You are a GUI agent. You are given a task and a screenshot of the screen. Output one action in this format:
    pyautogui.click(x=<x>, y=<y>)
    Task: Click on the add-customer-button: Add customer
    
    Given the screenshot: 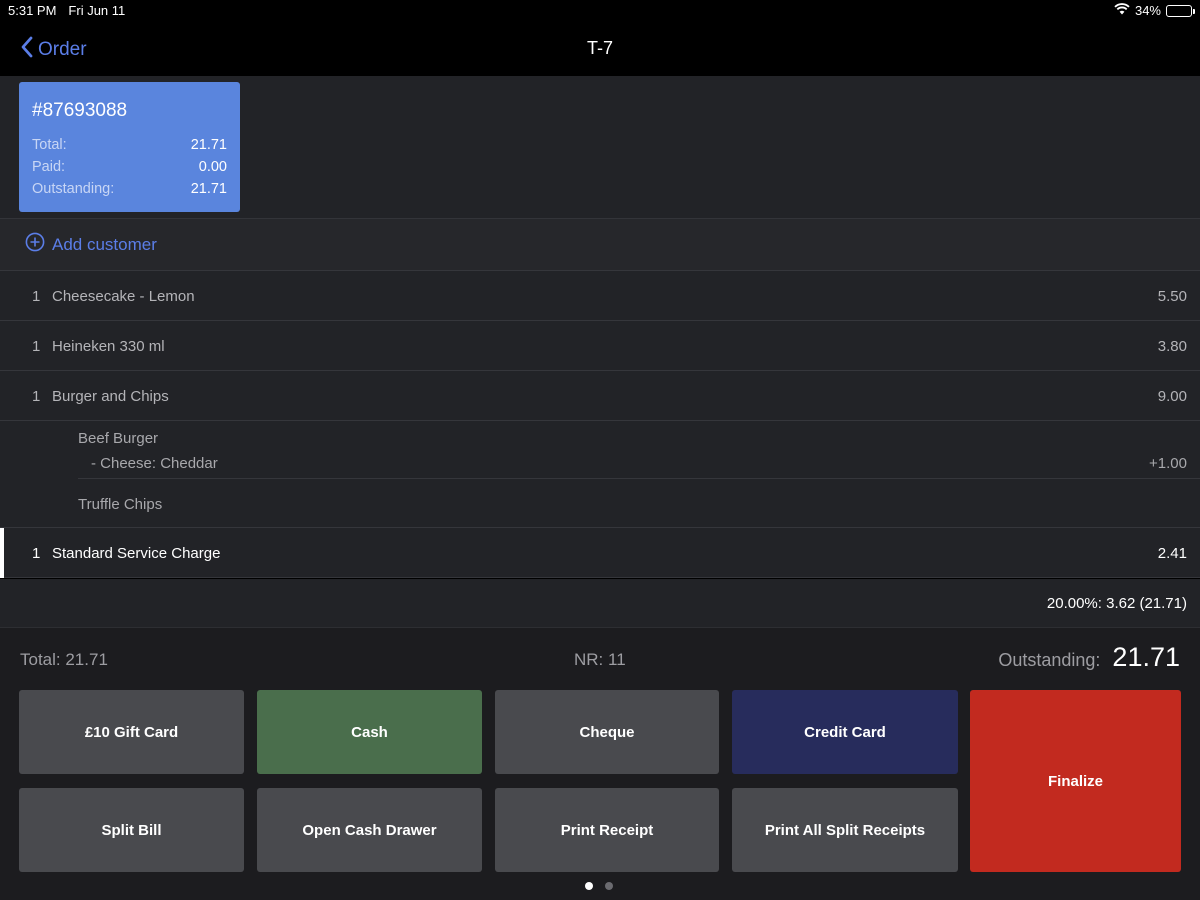 What is the action you would take?
    pyautogui.click(x=600, y=245)
    